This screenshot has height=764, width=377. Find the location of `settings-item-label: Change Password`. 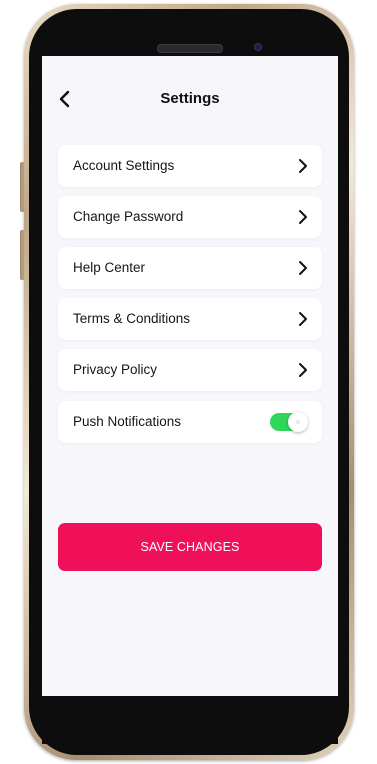

settings-item-label: Change Password is located at coordinates (128, 216).